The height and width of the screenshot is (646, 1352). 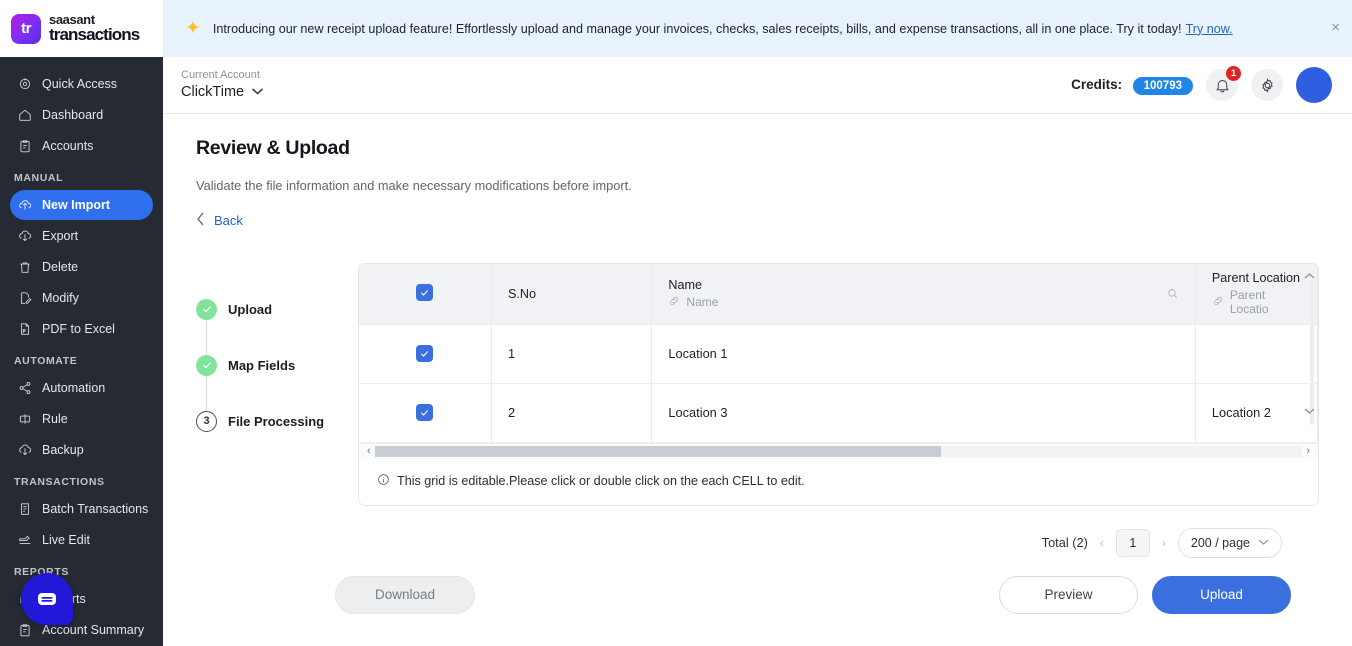 What do you see at coordinates (81, 509) in the screenshot?
I see `sidebar-item-batch-transactions: Batch Transactions` at bounding box center [81, 509].